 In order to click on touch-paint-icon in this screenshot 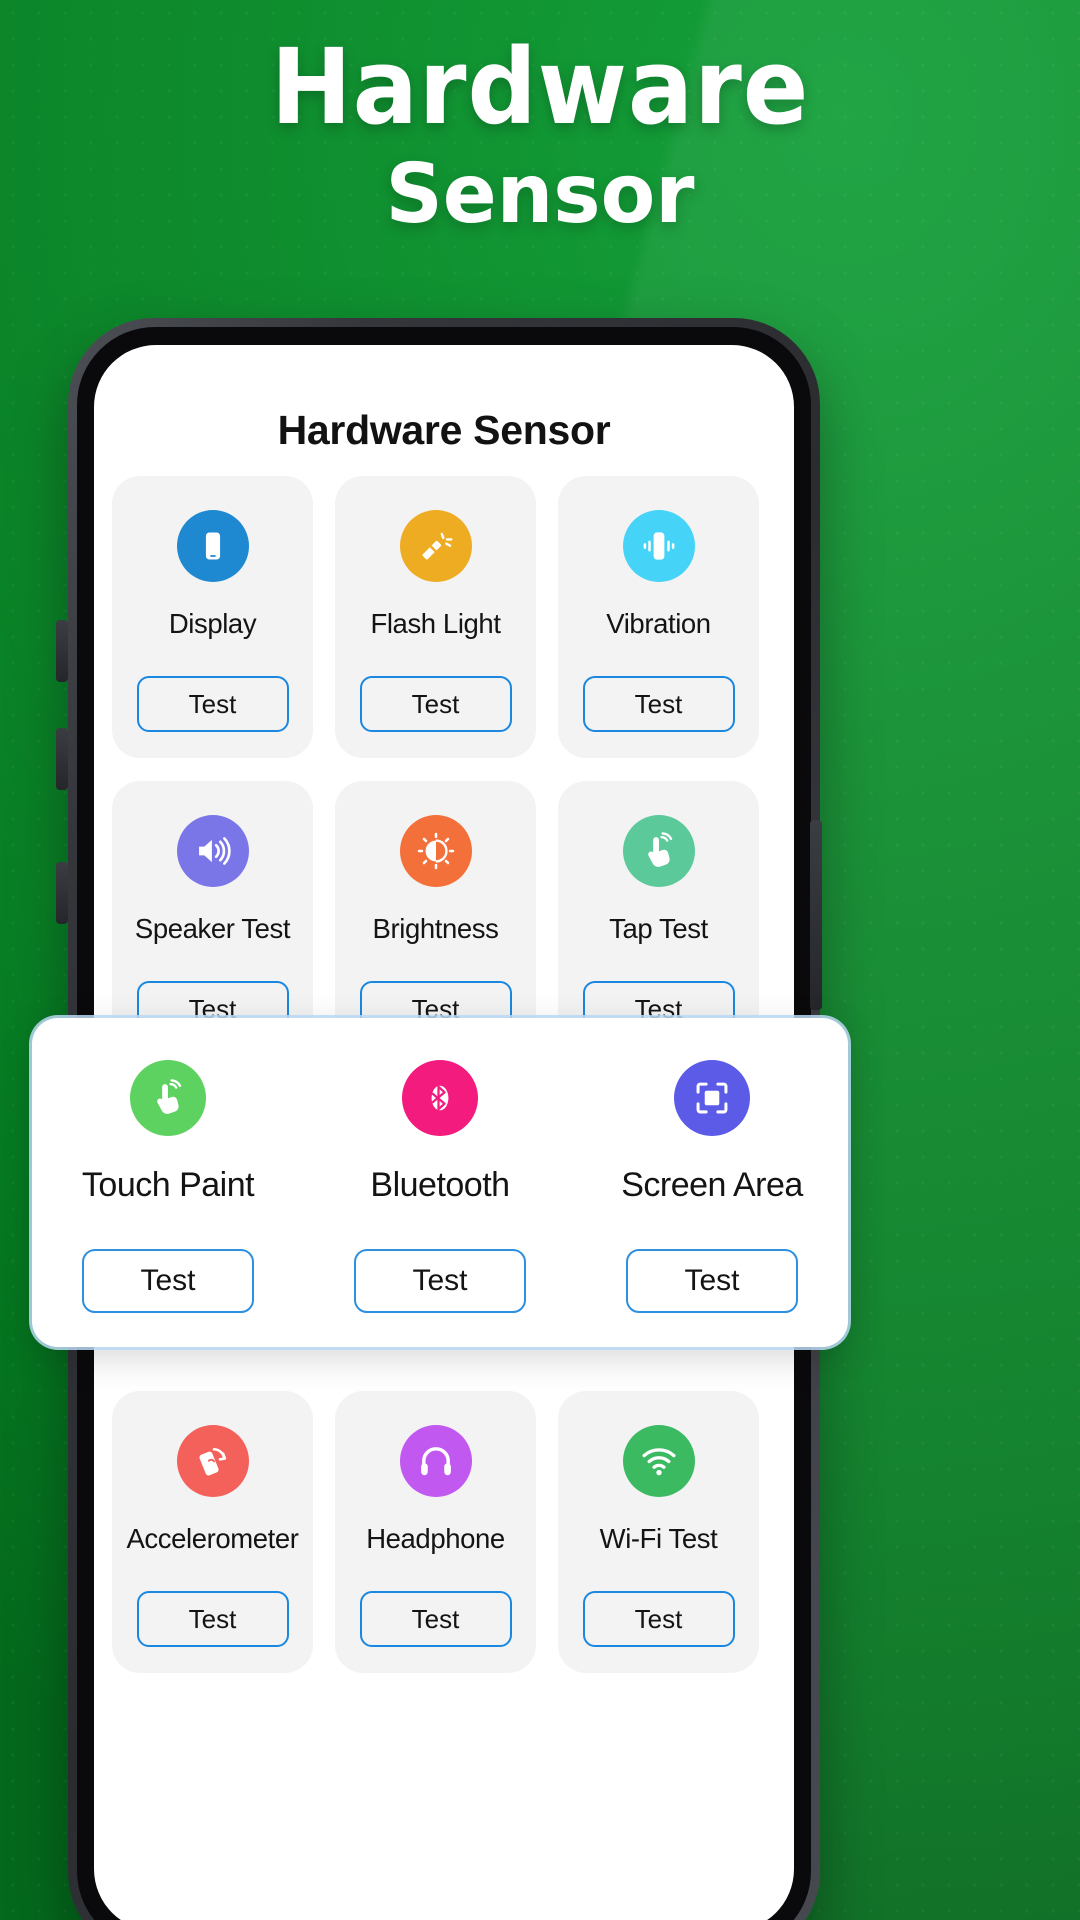, I will do `click(168, 1098)`.